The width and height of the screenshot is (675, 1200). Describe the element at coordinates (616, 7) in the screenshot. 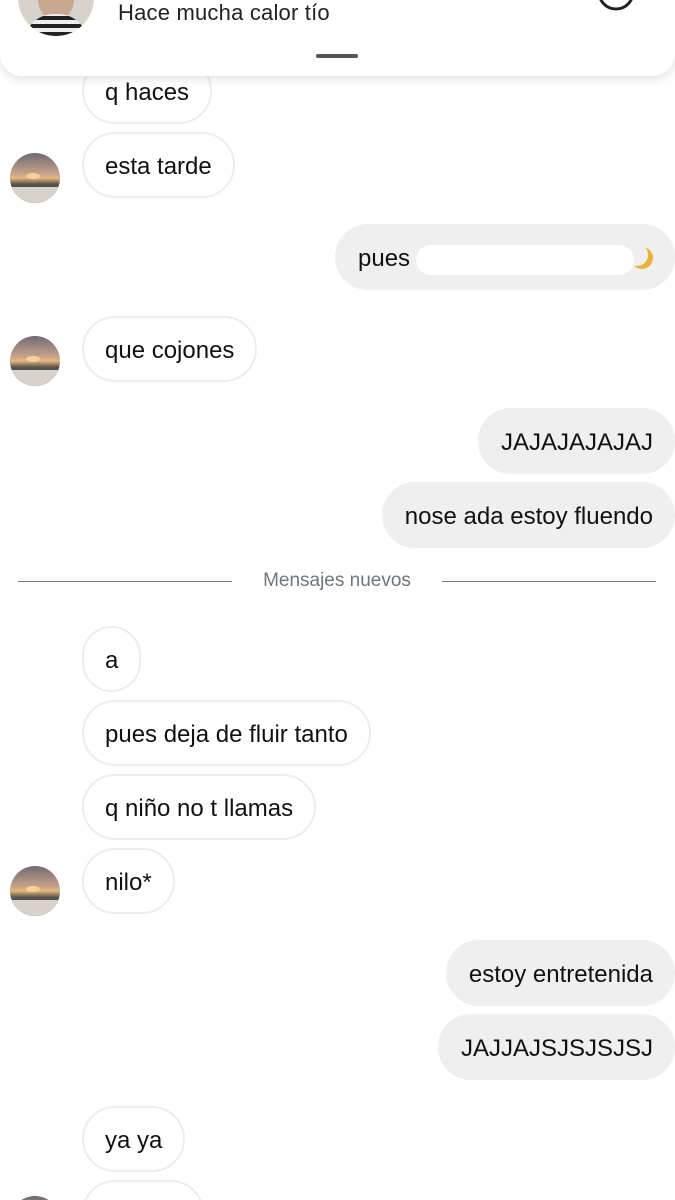

I see `sticker-face-icon` at that location.